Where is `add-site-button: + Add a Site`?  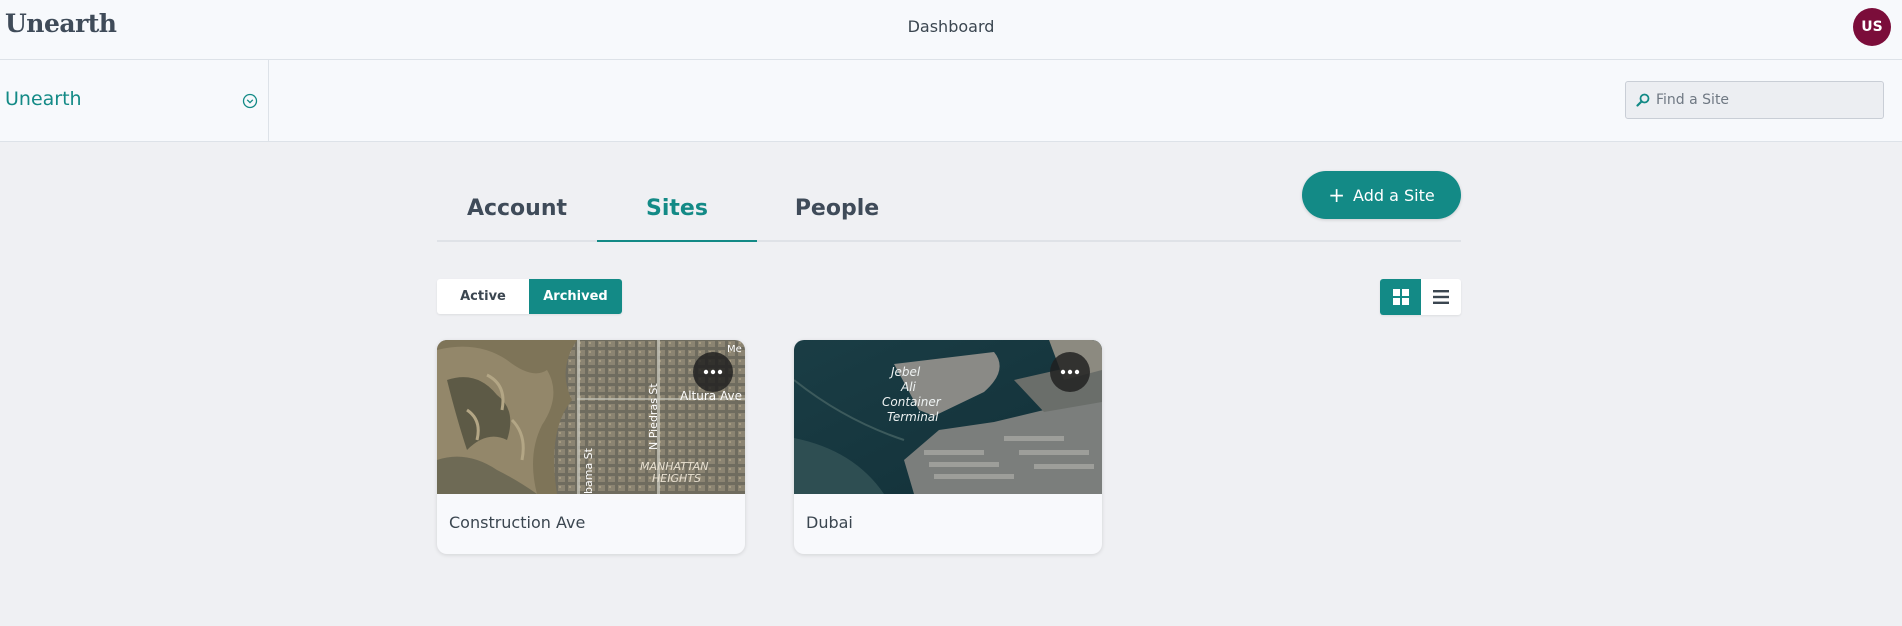
add-site-button: + Add a Site is located at coordinates (1381, 195).